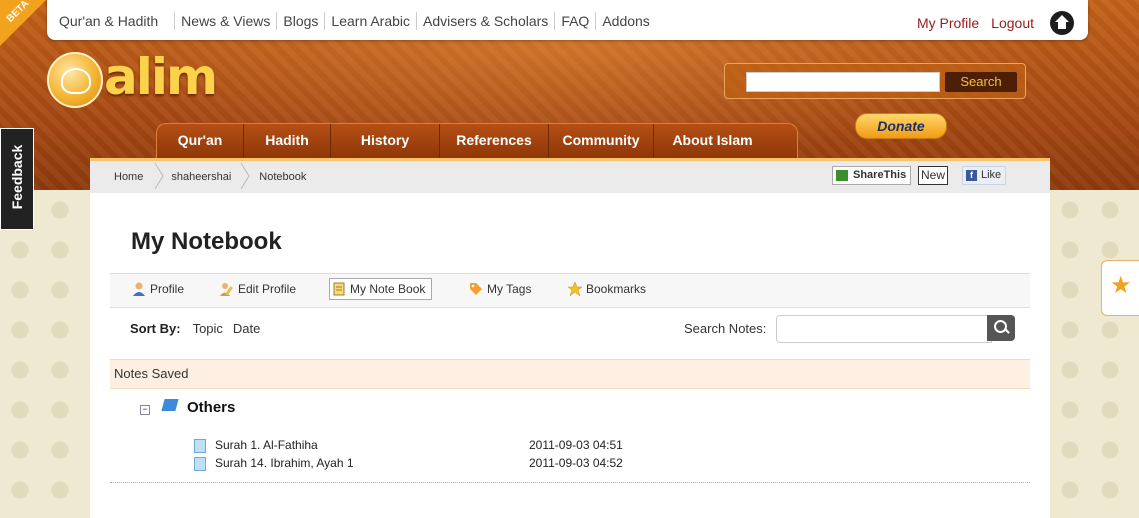 Image resolution: width=1139 pixels, height=518 pixels. Describe the element at coordinates (1012, 23) in the screenshot. I see `logout-link: Logout` at that location.